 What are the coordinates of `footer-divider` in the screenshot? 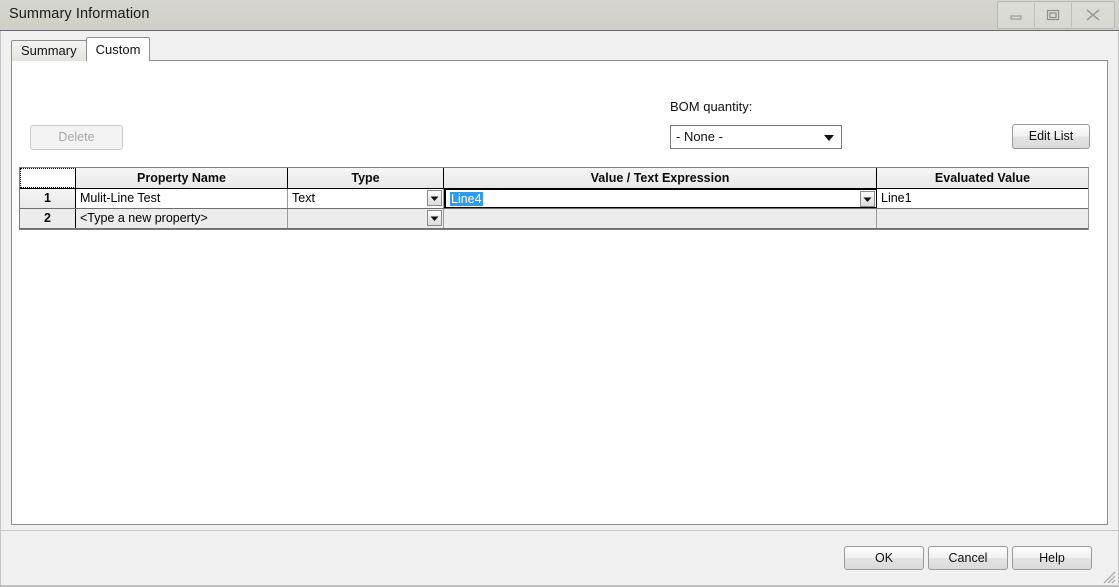 It's located at (559, 530).